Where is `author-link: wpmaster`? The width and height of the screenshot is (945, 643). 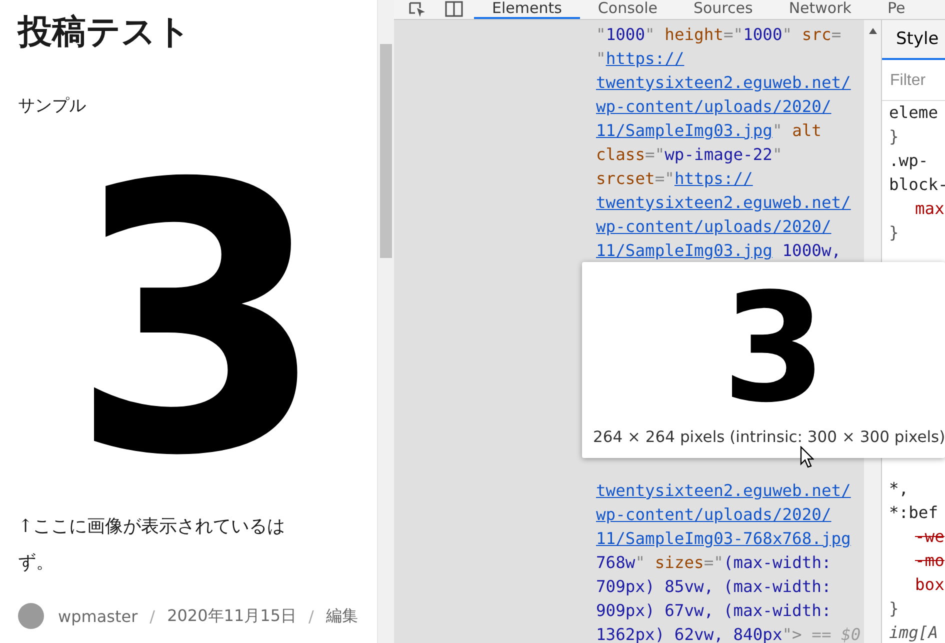
author-link: wpmaster is located at coordinates (98, 616).